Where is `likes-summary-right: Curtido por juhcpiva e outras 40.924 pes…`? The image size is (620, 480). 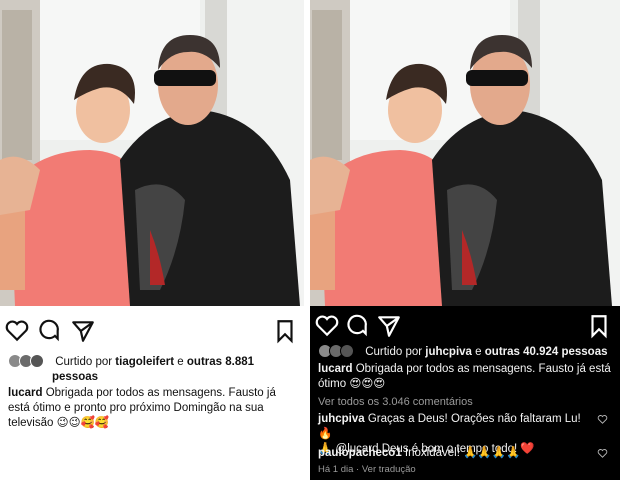 likes-summary-right: Curtido por juhcpiva e outras 40.924 pes… is located at coordinates (463, 352).